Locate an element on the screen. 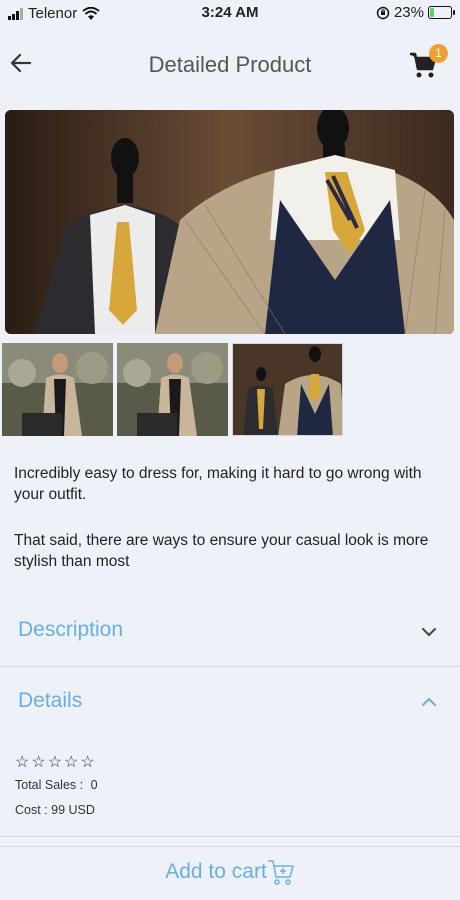 The height and width of the screenshot is (900, 460). cost-value: 99 USD is located at coordinates (73, 810).